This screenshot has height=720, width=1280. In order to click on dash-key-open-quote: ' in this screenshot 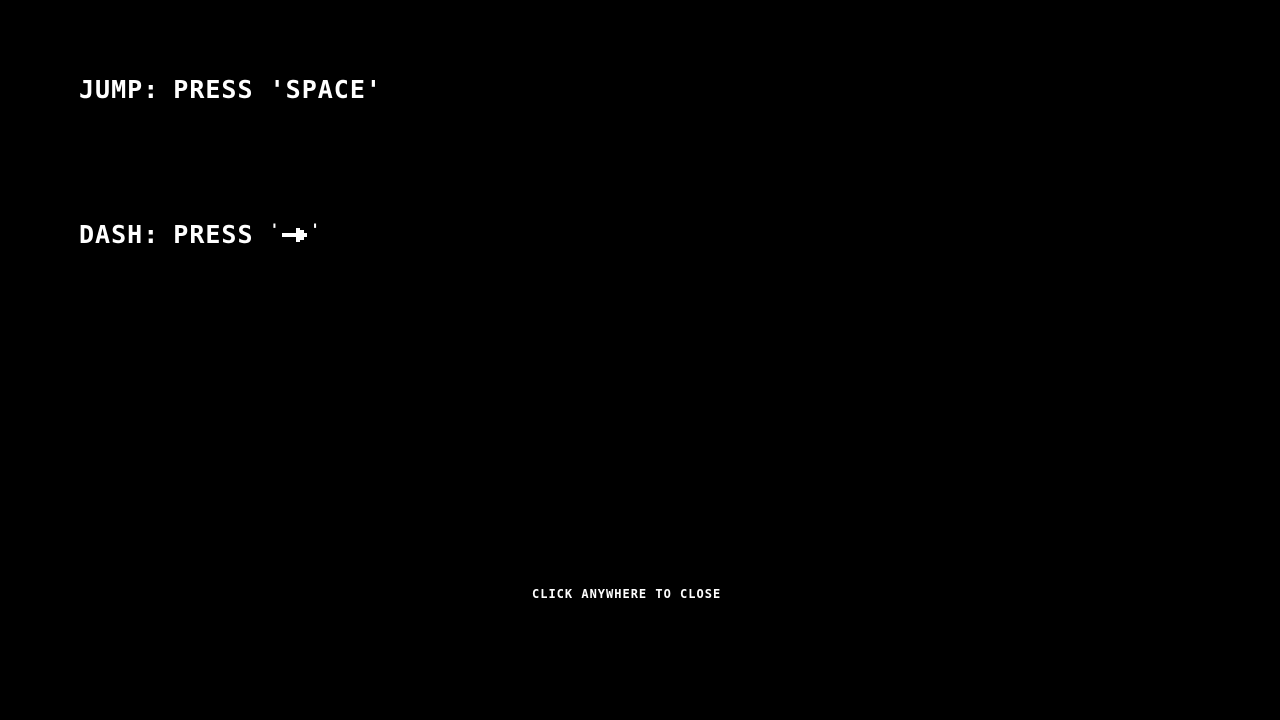, I will do `click(275, 229)`.